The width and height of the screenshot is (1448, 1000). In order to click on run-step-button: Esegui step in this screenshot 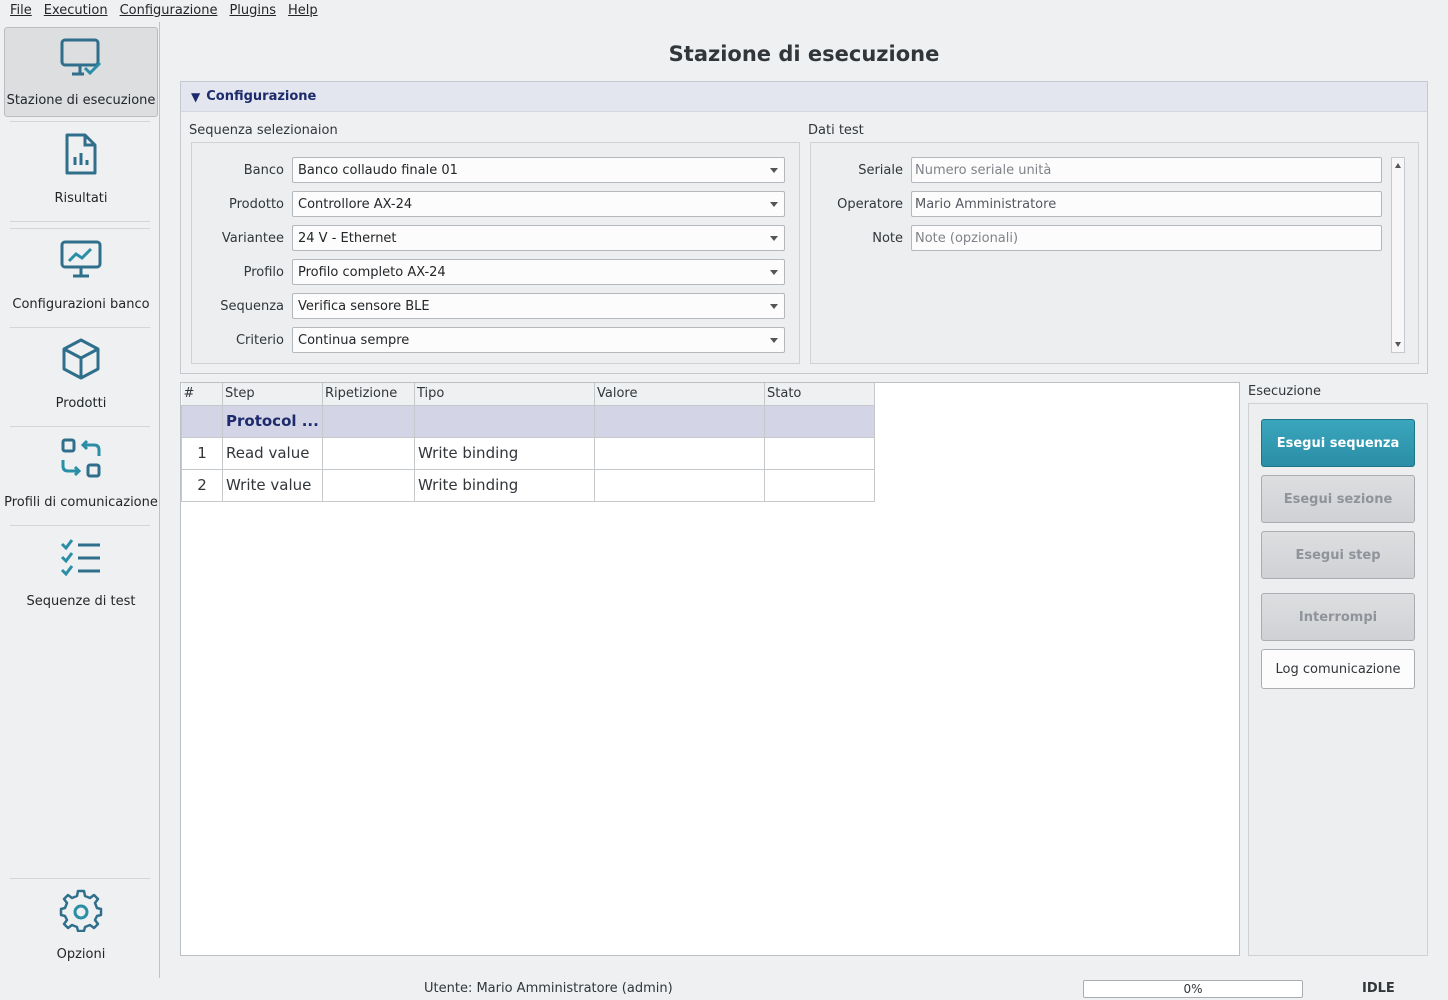, I will do `click(1338, 555)`.